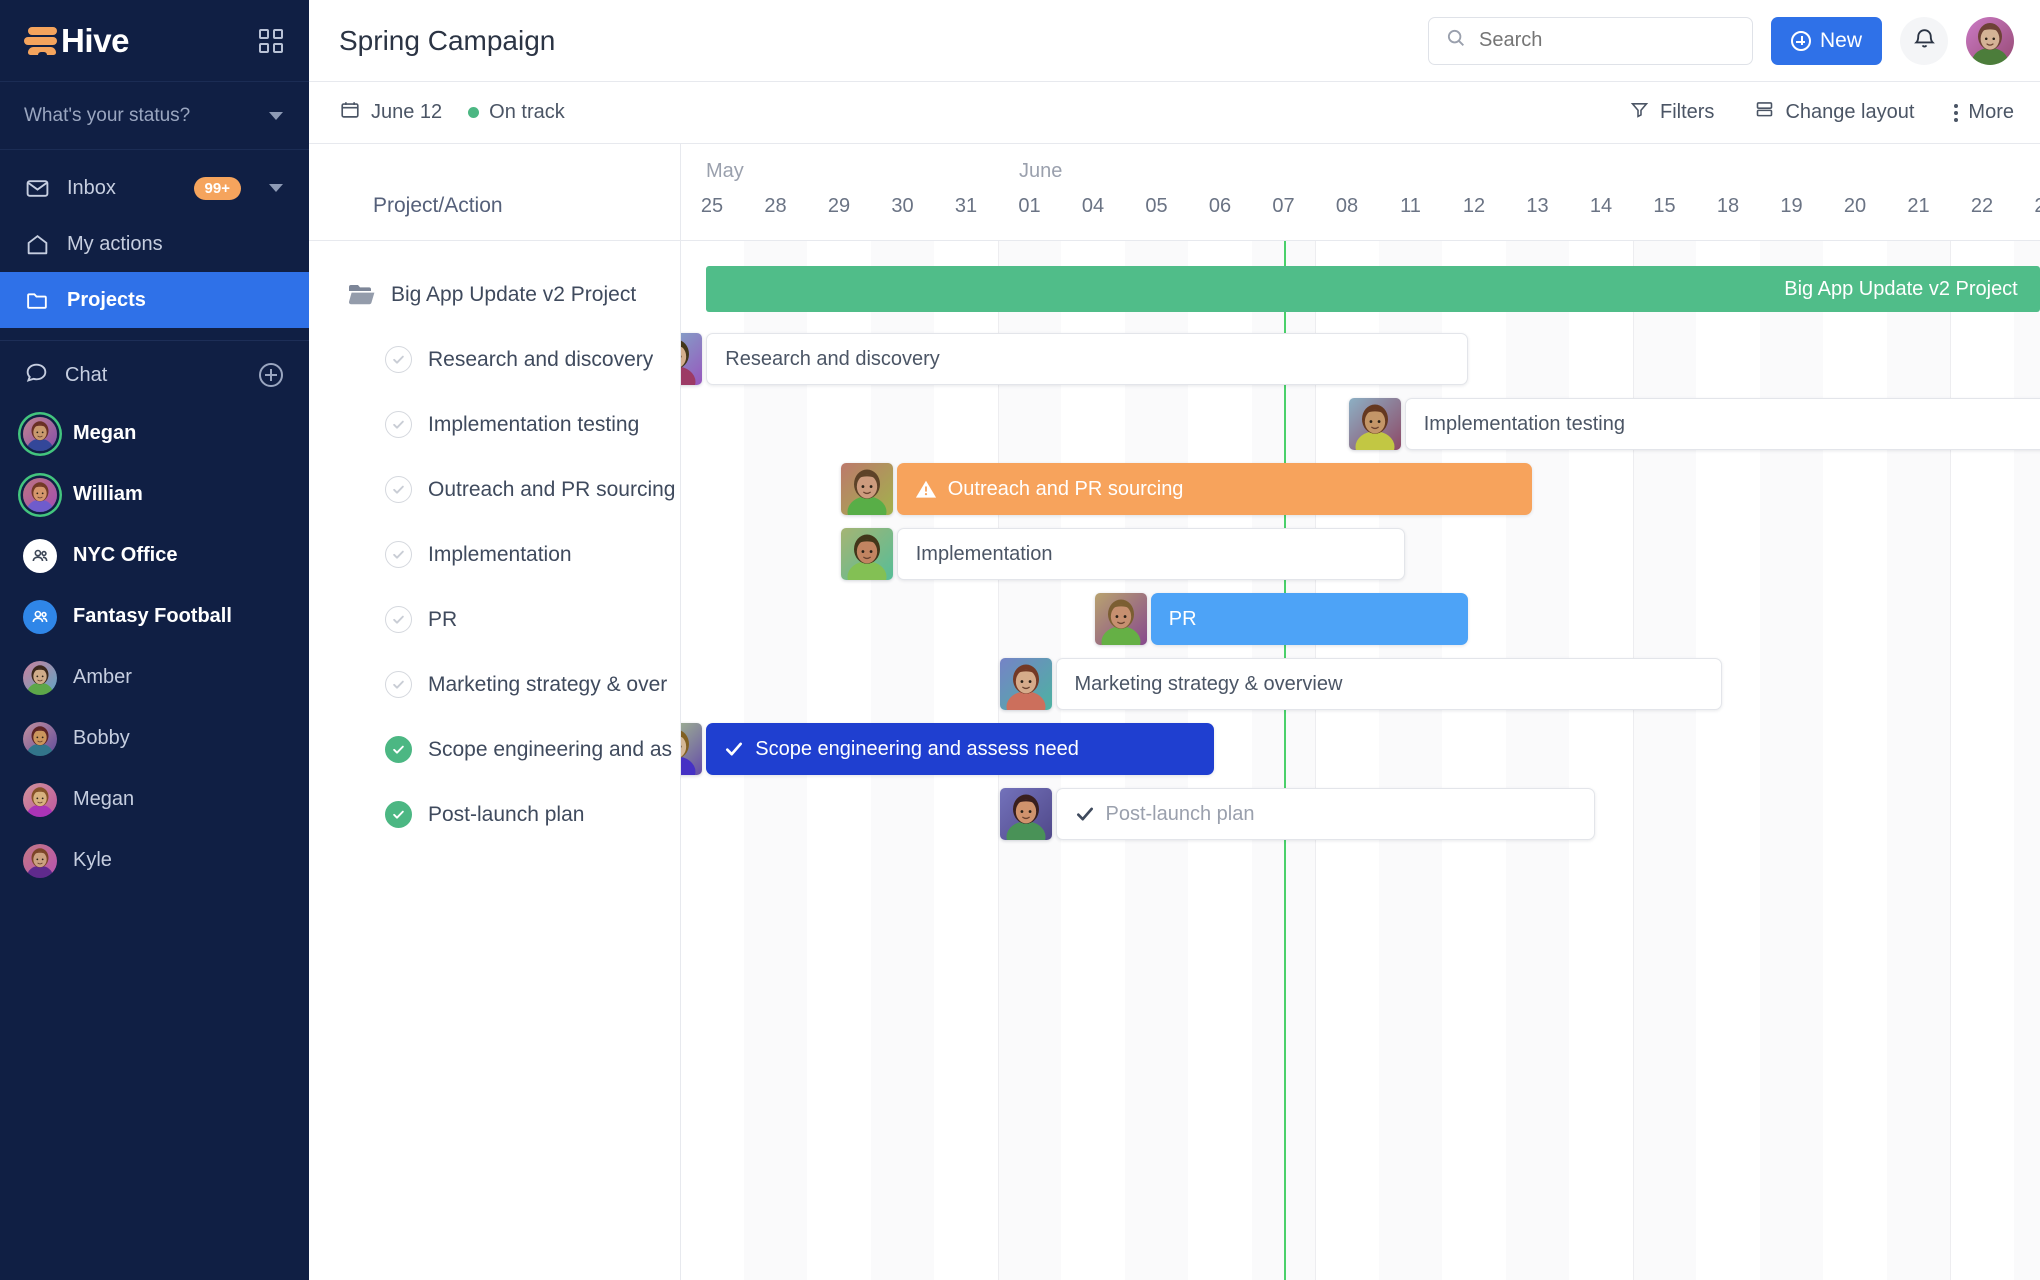 Image resolution: width=2040 pixels, height=1280 pixels. What do you see at coordinates (1607, 40) in the screenshot?
I see `search-input` at bounding box center [1607, 40].